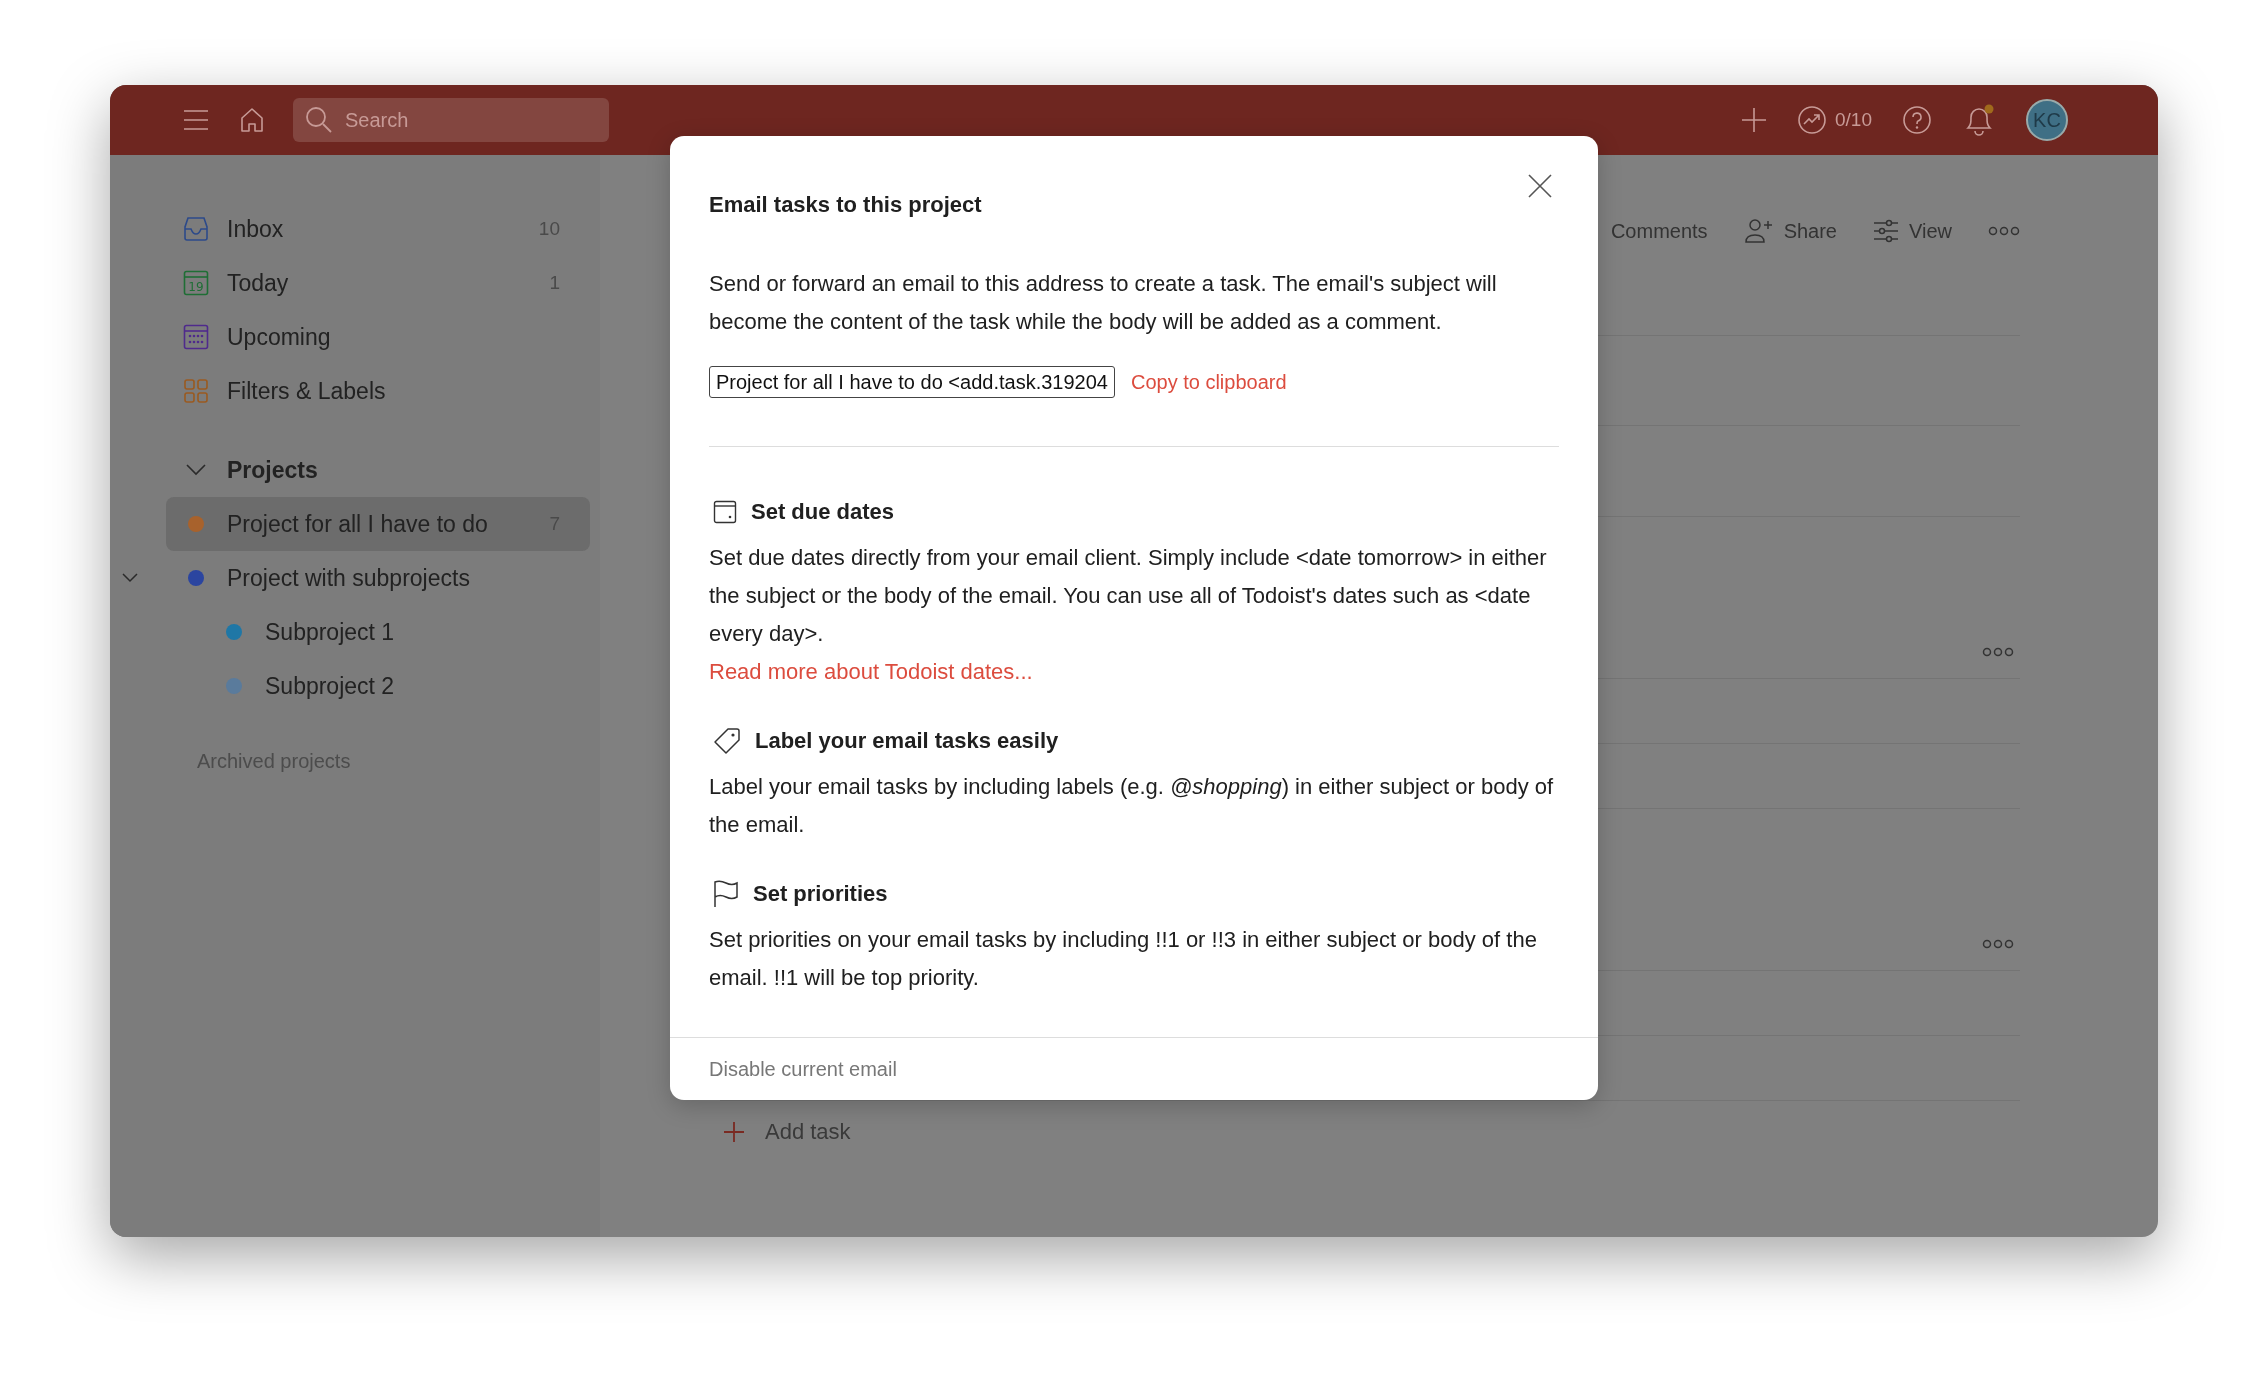 This screenshot has width=2268, height=1373. Describe the element at coordinates (378, 632) in the screenshot. I see `project-item: Subproject 1` at that location.